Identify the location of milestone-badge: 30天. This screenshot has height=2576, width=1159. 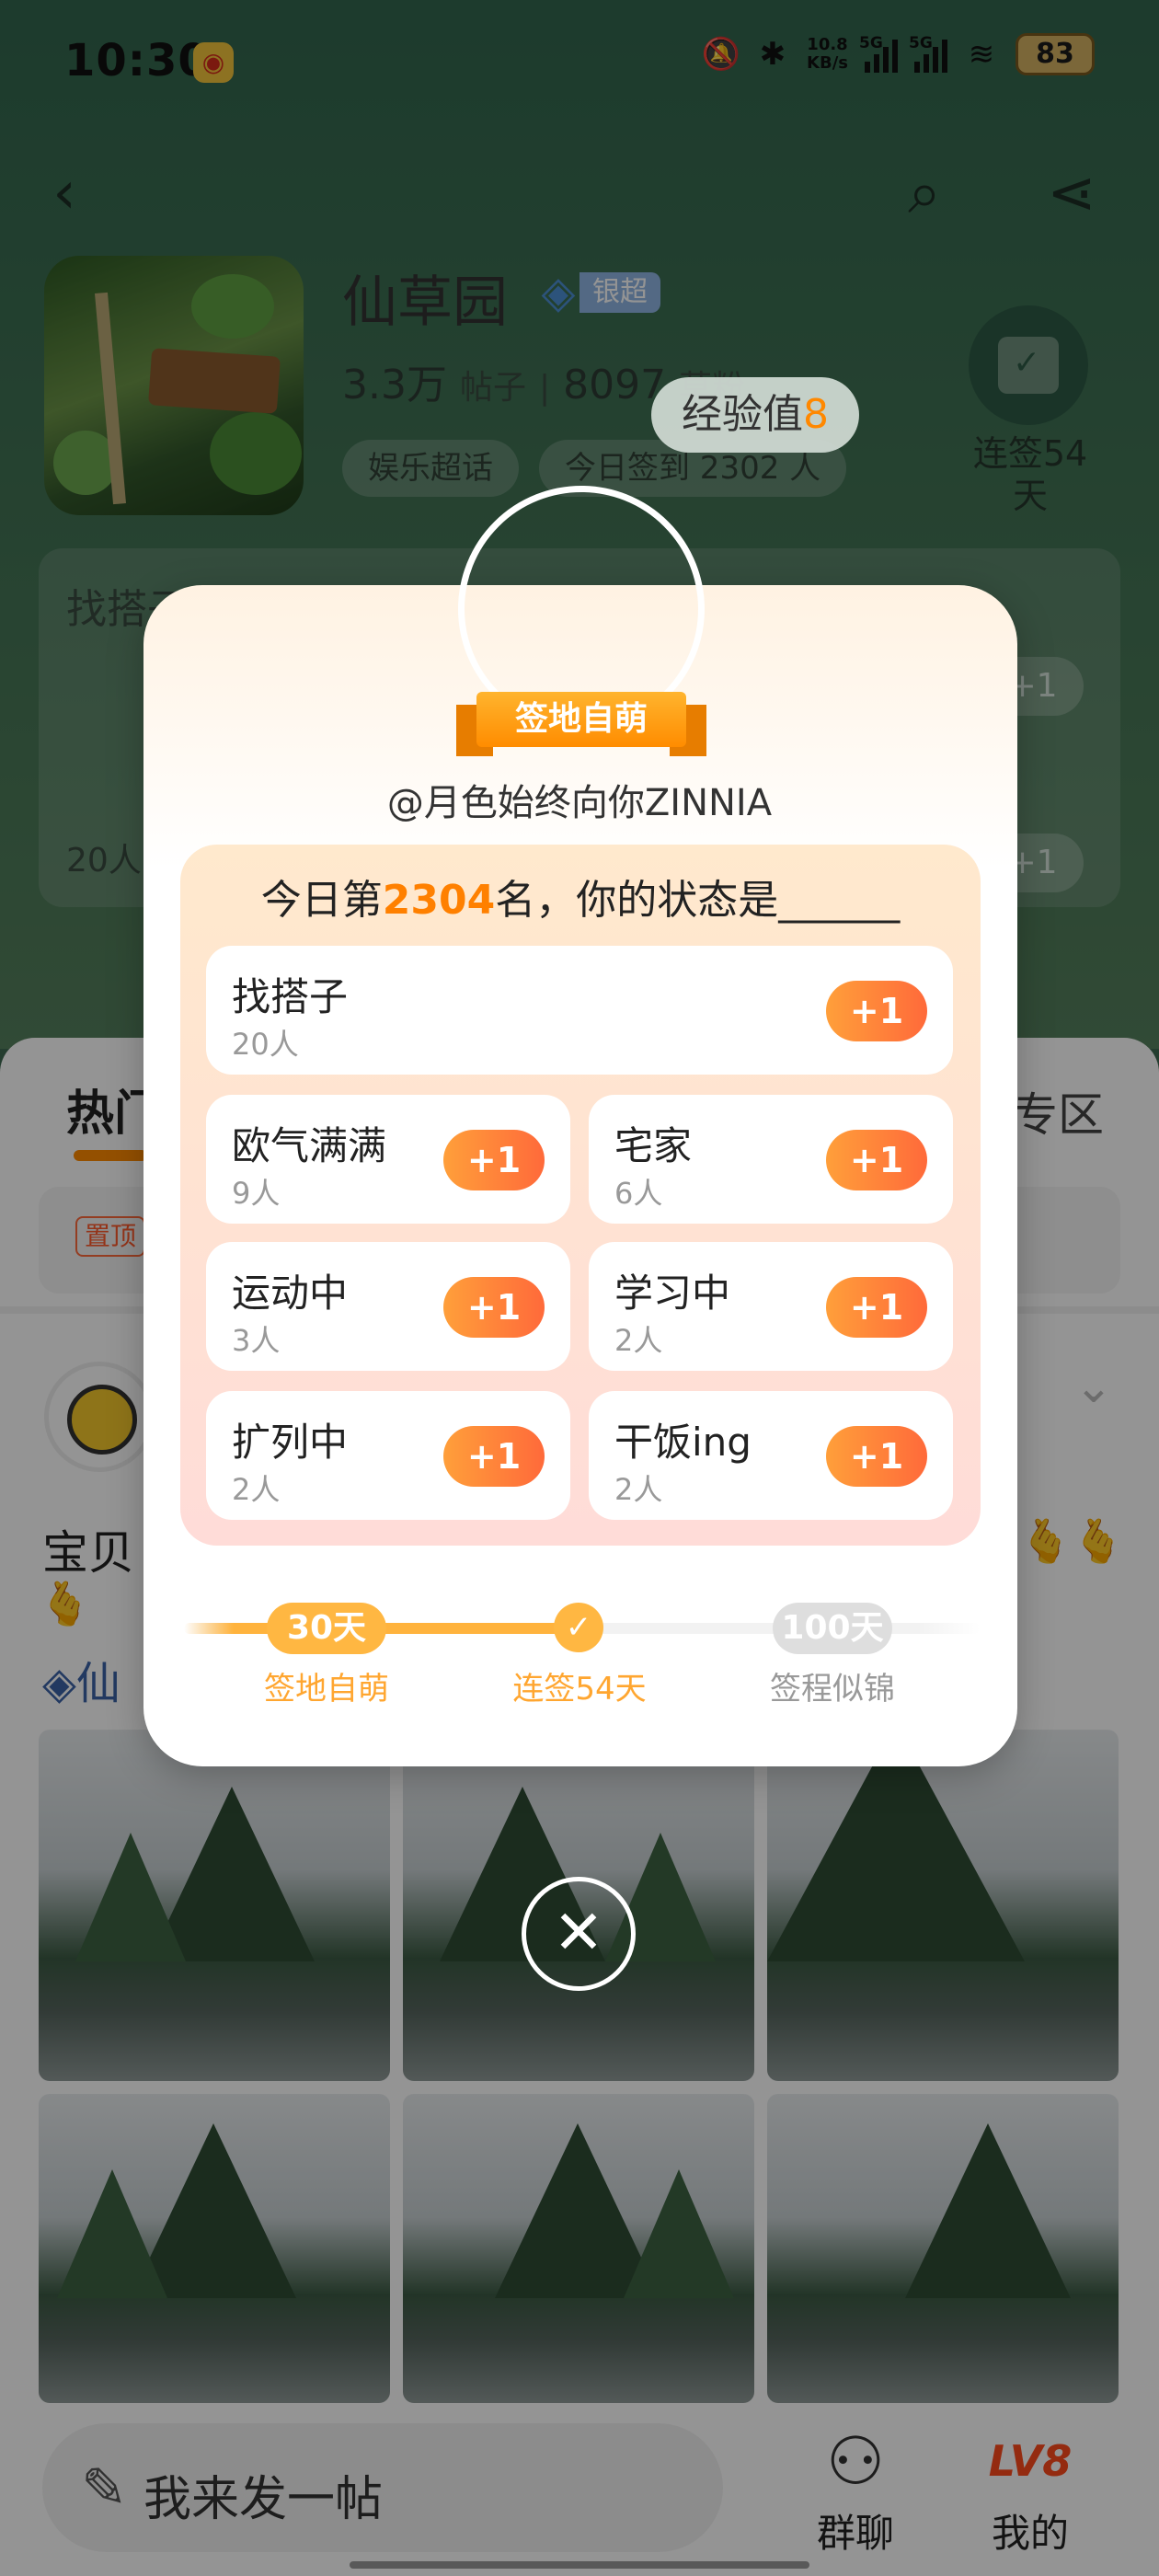
(326, 1628).